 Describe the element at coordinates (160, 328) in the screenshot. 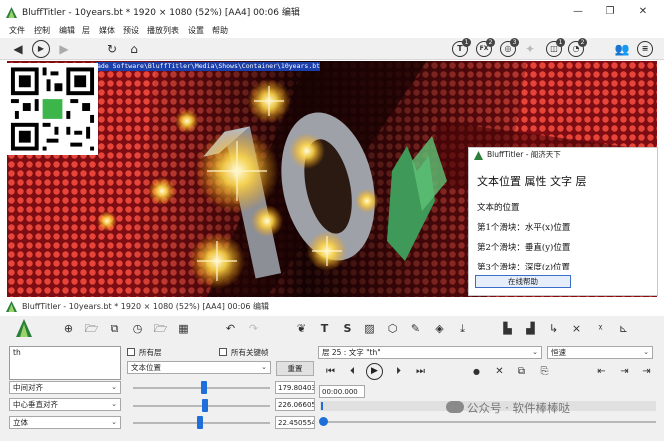

I see `import-folder-icon: 🗁` at that location.